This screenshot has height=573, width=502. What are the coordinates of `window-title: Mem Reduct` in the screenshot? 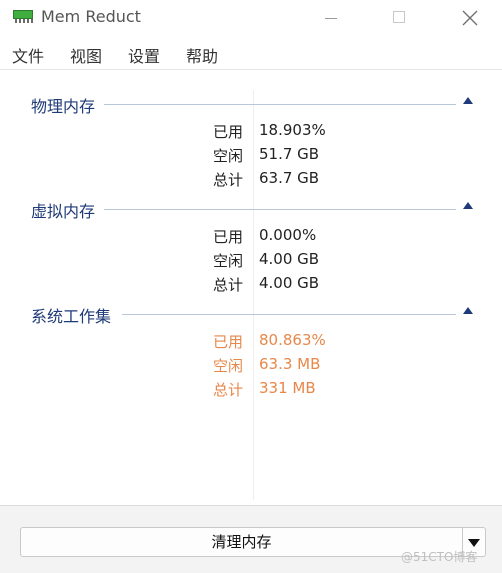 It's located at (91, 16).